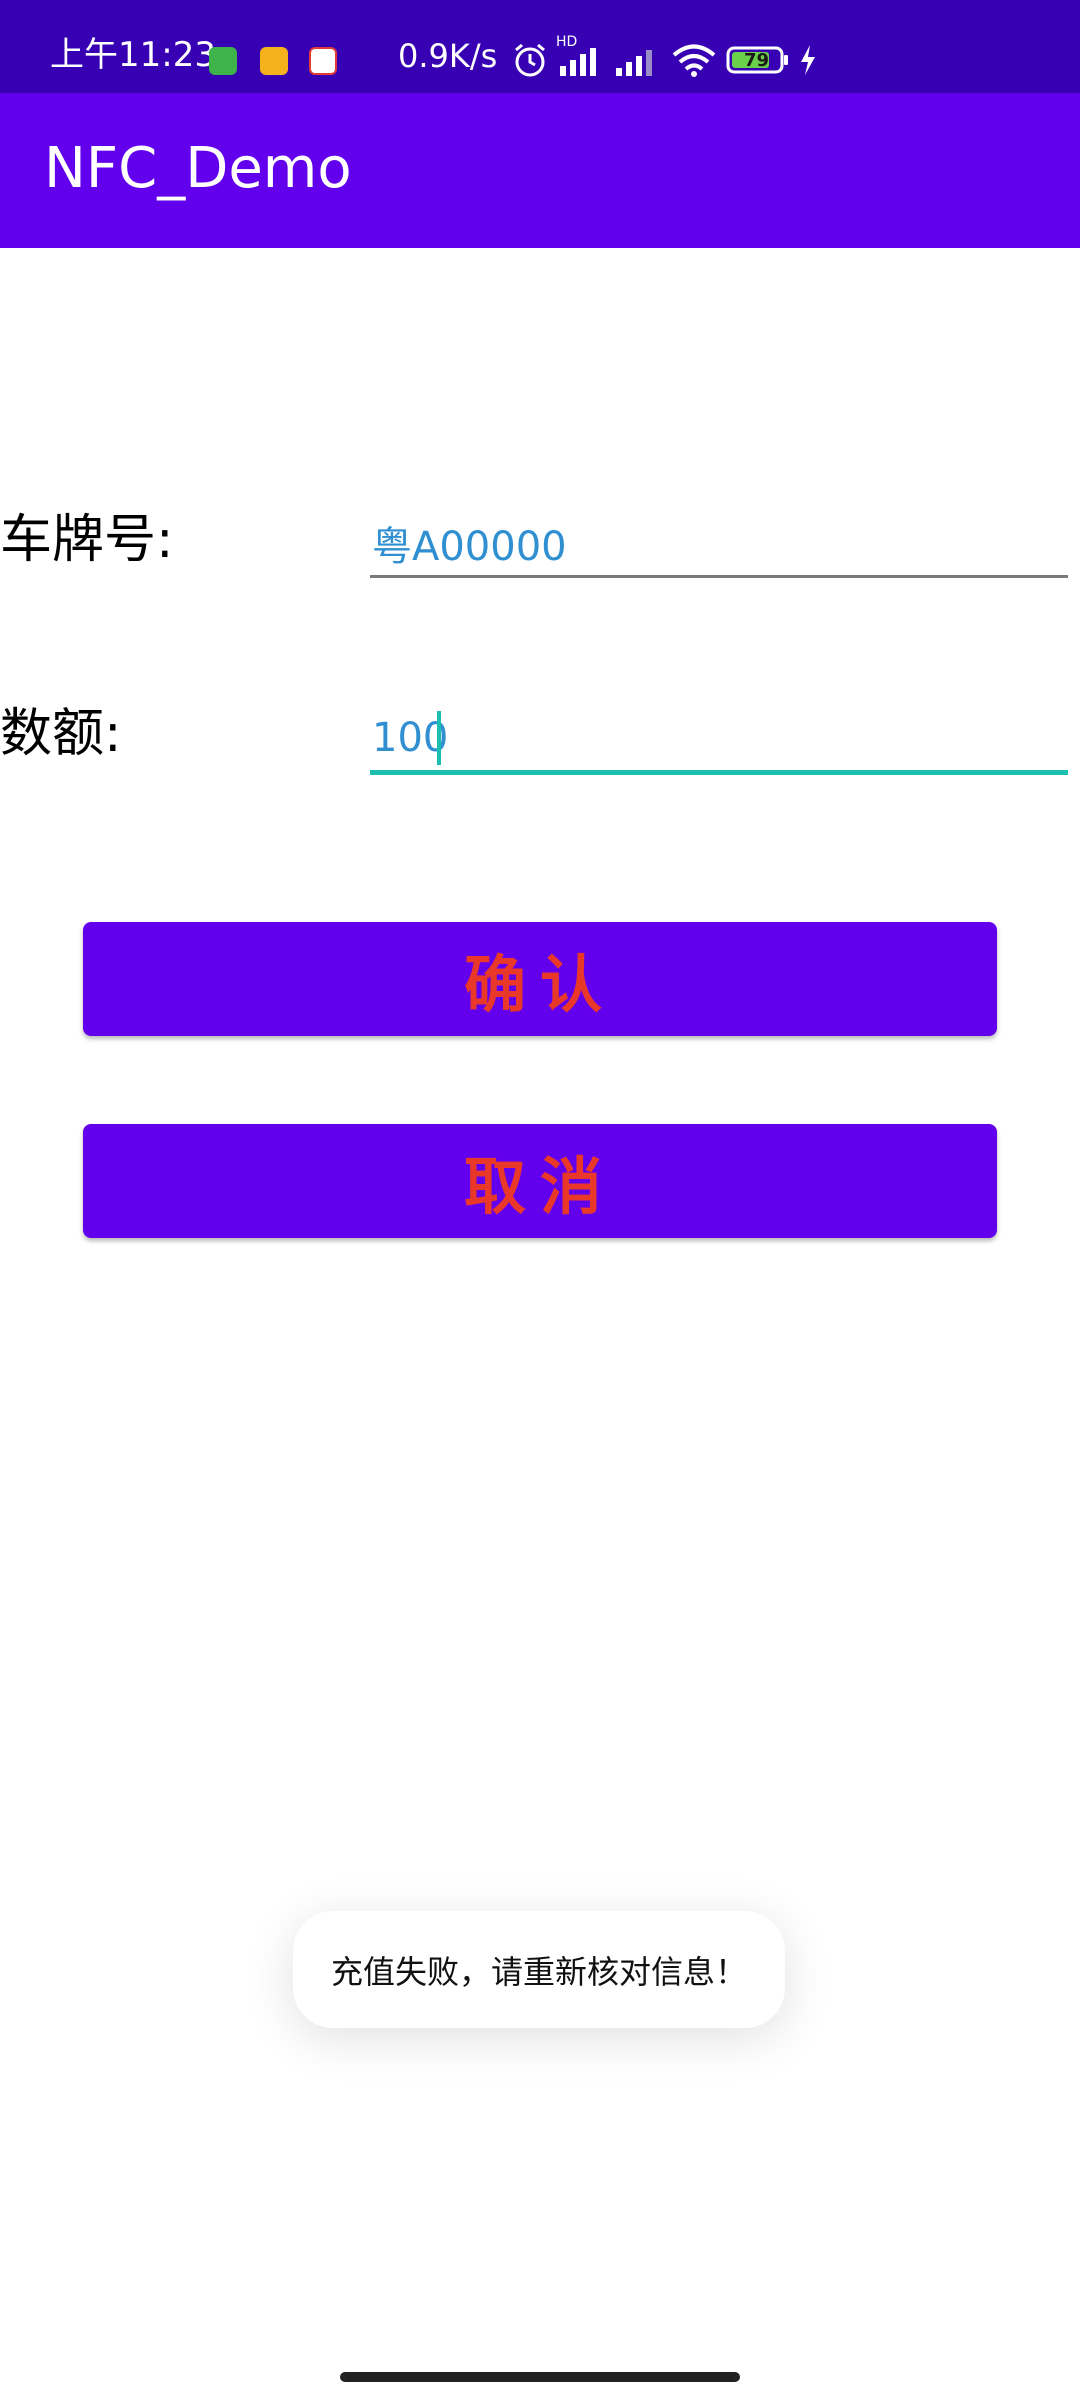 The image size is (1080, 2400). I want to click on cancel-button: 取消, so click(540, 1181).